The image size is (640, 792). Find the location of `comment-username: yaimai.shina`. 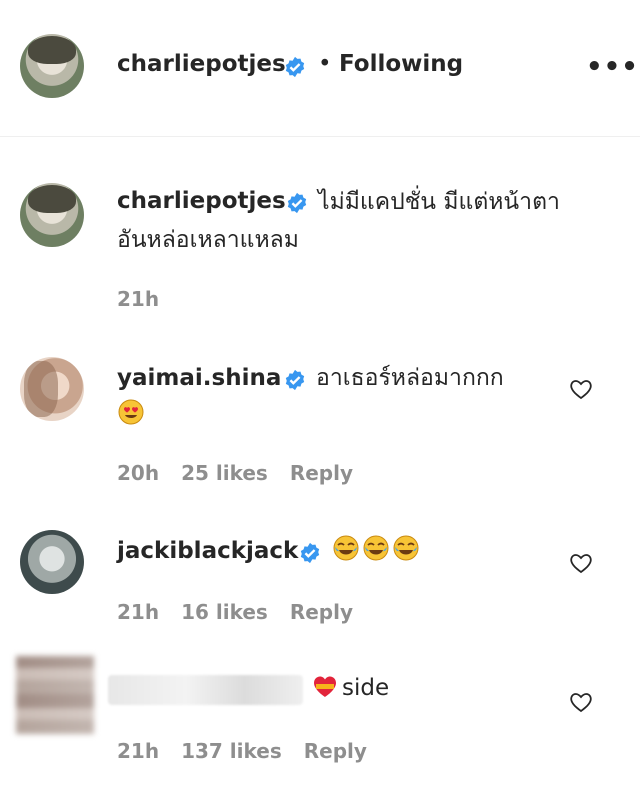

comment-username: yaimai.shina is located at coordinates (199, 378).